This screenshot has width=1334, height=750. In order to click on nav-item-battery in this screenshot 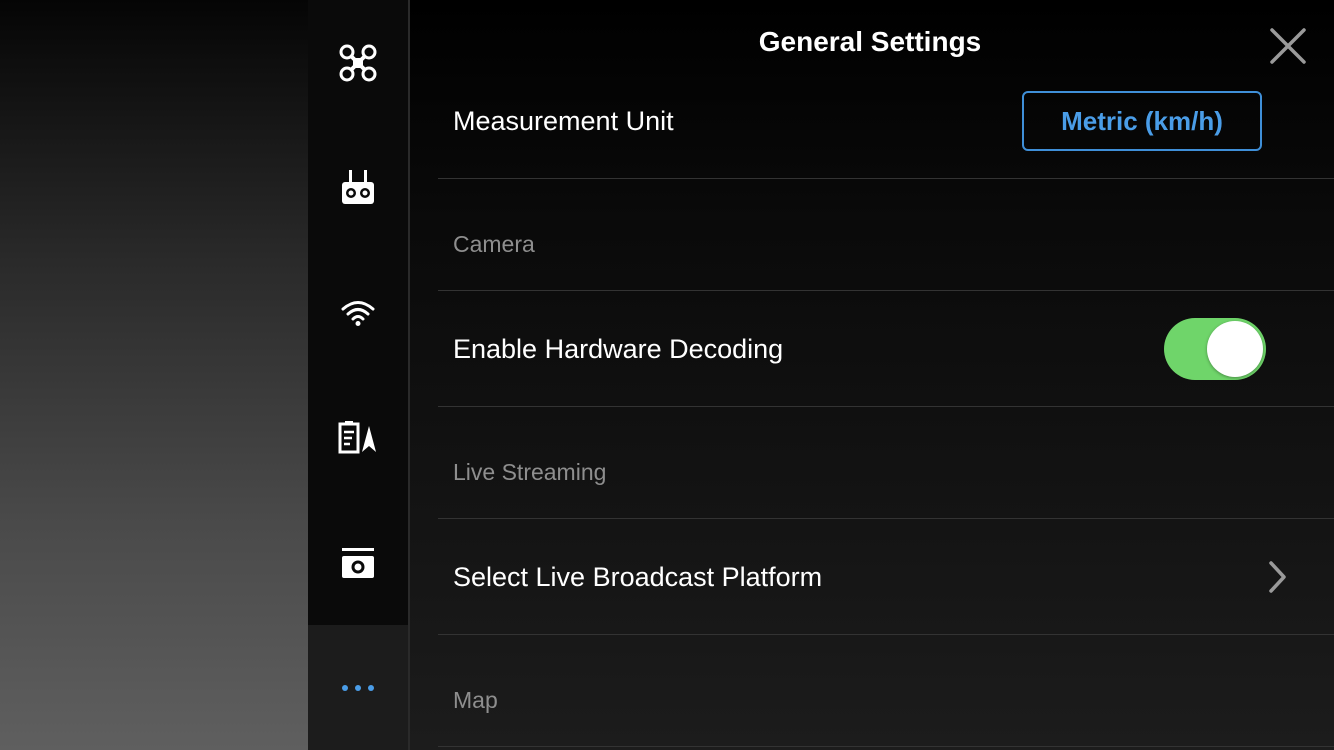, I will do `click(358, 437)`.